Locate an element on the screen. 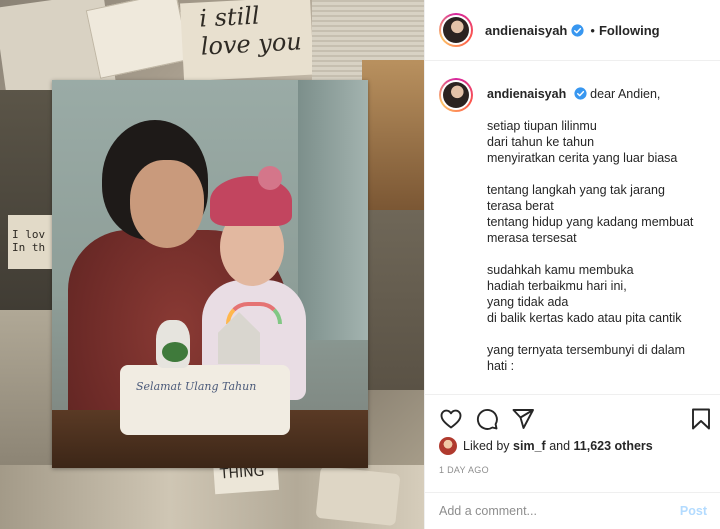 This screenshot has width=720, height=529. post-timestamp: 1 DAY AGO is located at coordinates (464, 470).